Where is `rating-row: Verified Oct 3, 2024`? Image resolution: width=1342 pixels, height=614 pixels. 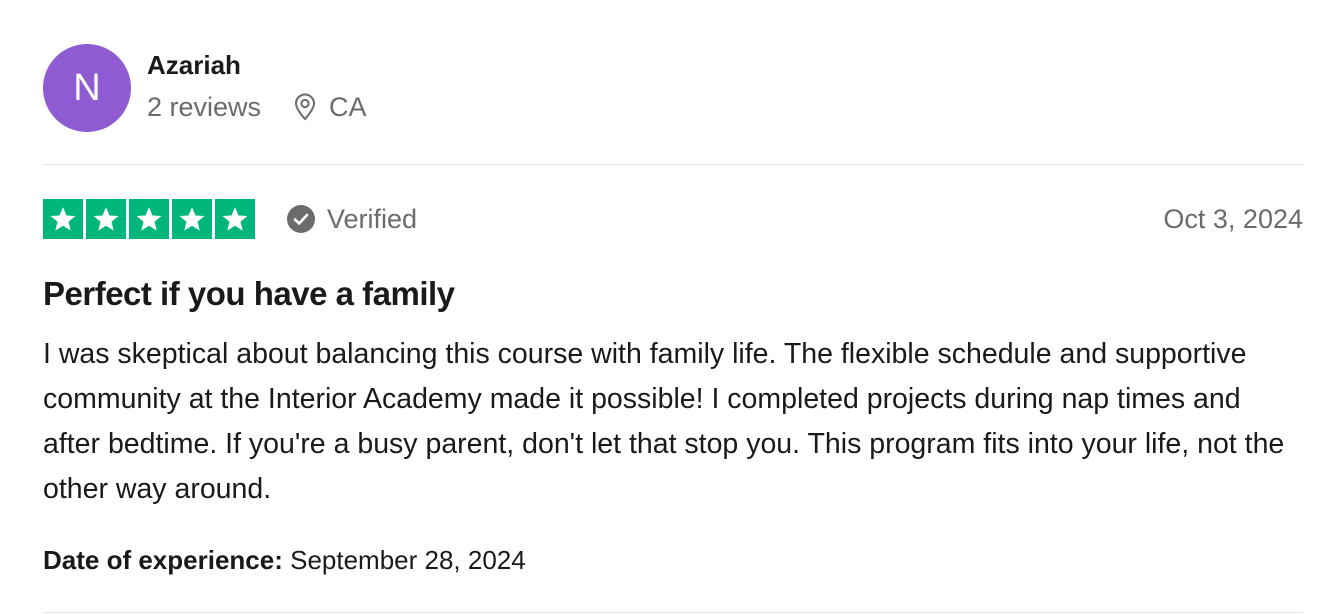
rating-row: Verified Oct 3, 2024 is located at coordinates (673, 219).